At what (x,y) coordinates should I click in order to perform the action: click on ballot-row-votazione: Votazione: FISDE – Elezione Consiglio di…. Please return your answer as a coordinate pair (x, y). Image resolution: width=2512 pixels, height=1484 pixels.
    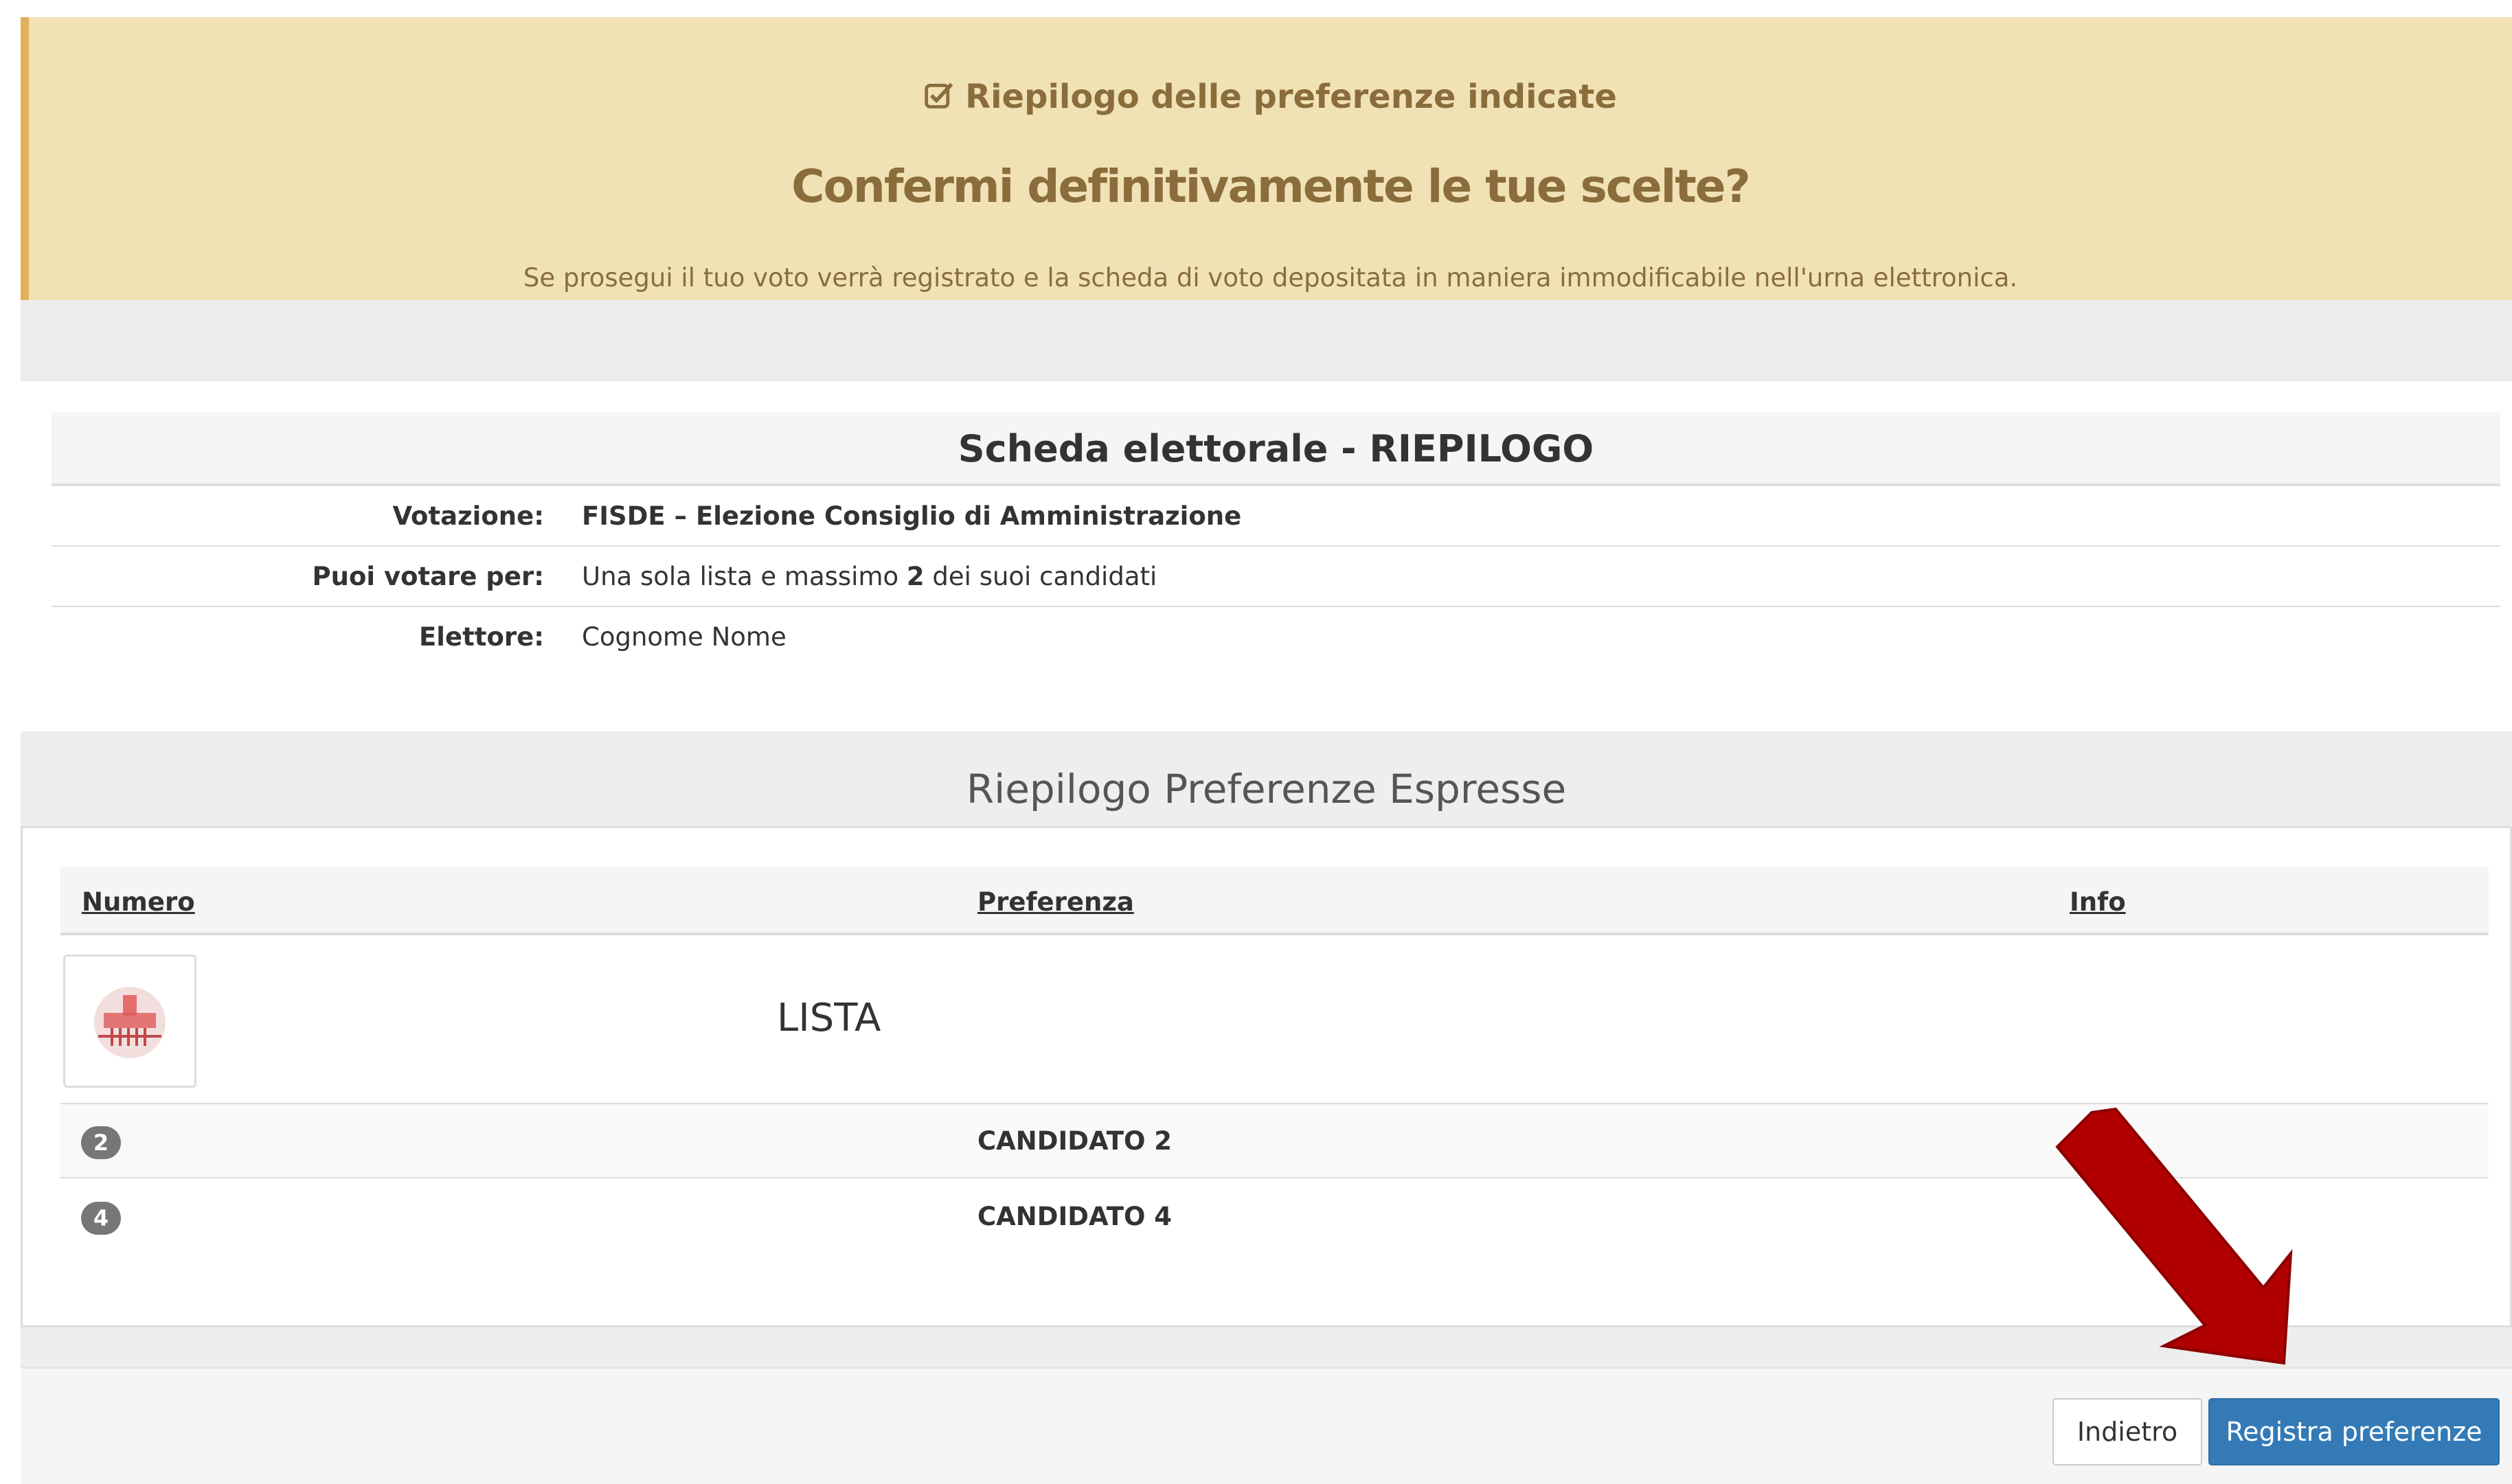
    Looking at the image, I should click on (1276, 517).